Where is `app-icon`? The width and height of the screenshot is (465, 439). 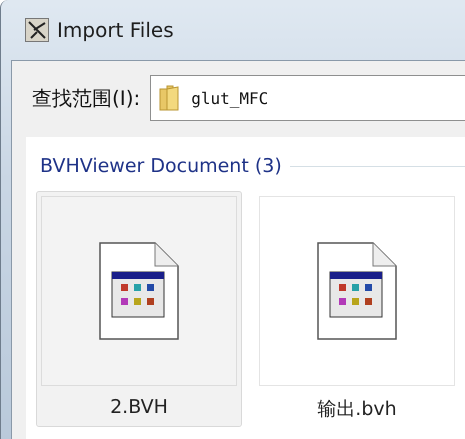 app-icon is located at coordinates (37, 30).